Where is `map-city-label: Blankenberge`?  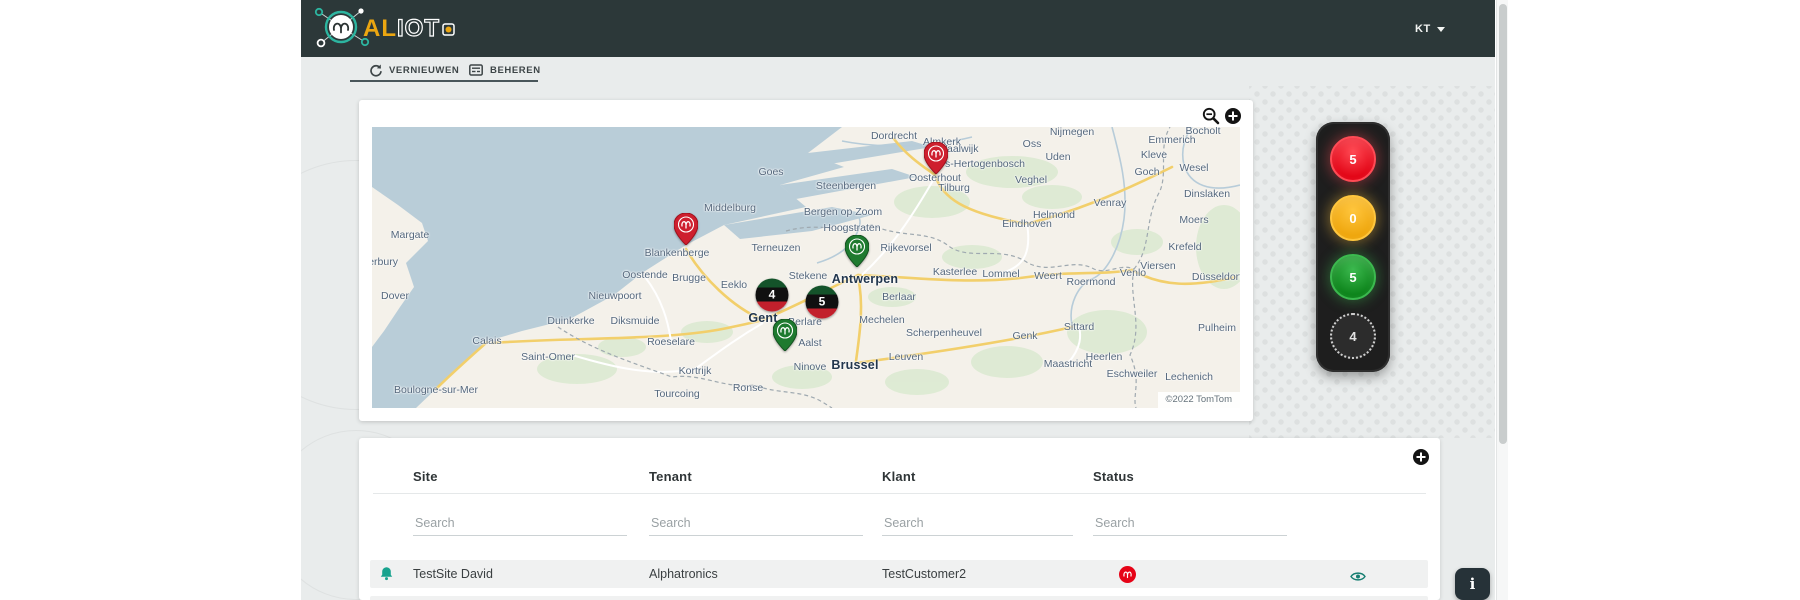 map-city-label: Blankenberge is located at coordinates (677, 253).